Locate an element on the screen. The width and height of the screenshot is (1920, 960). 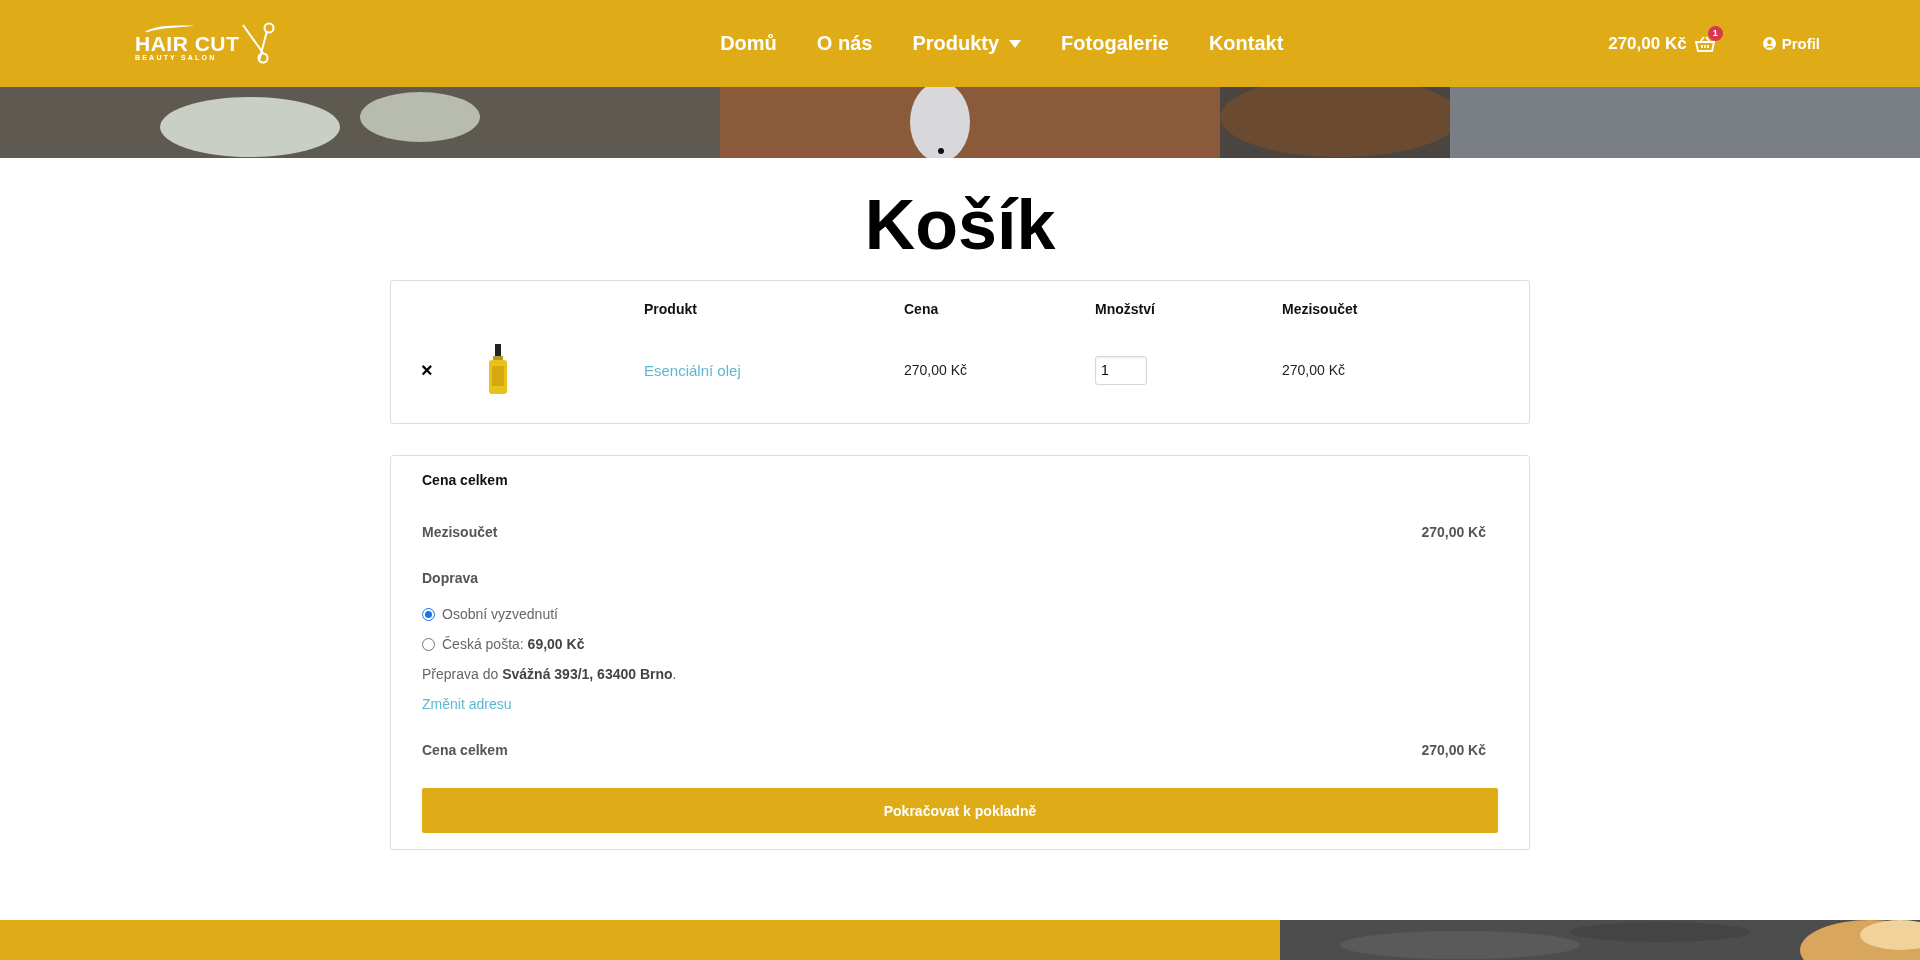
nav-link: Domů is located at coordinates (748, 43).